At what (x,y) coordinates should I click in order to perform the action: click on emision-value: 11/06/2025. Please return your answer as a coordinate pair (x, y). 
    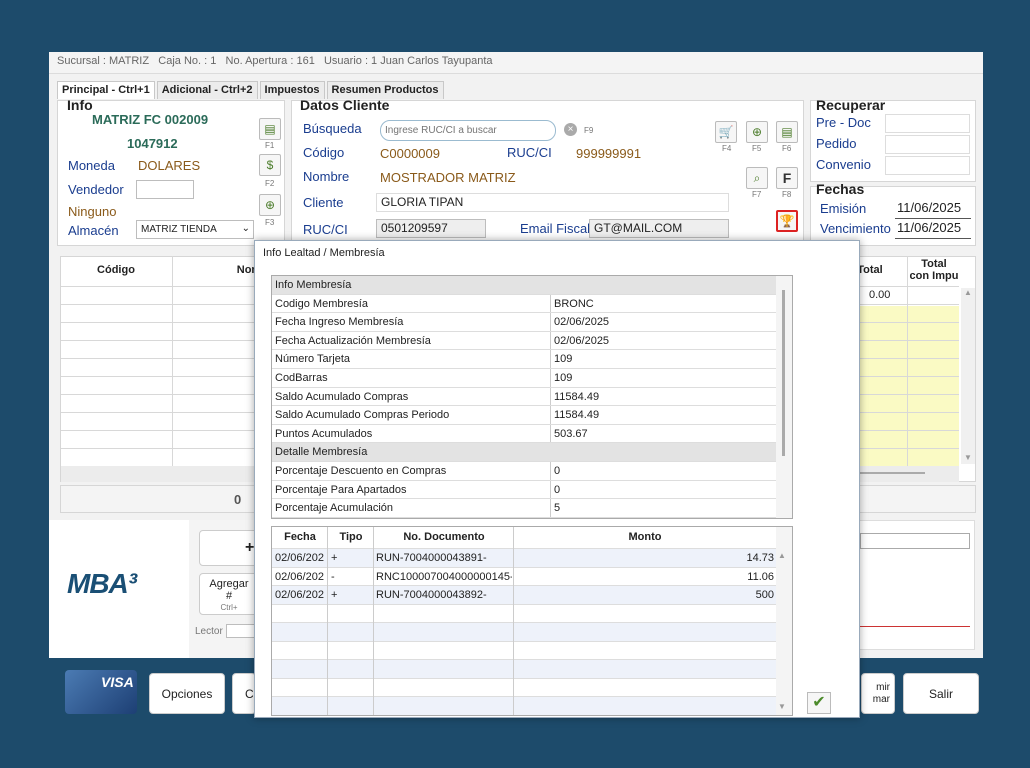
    Looking at the image, I should click on (929, 207).